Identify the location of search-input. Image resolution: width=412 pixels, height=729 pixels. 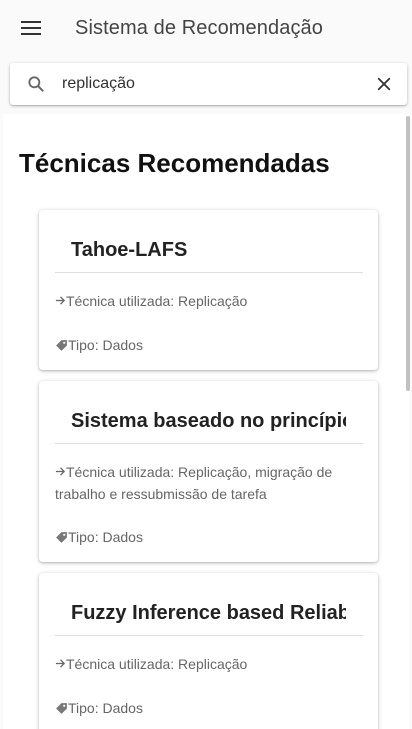
(207, 84).